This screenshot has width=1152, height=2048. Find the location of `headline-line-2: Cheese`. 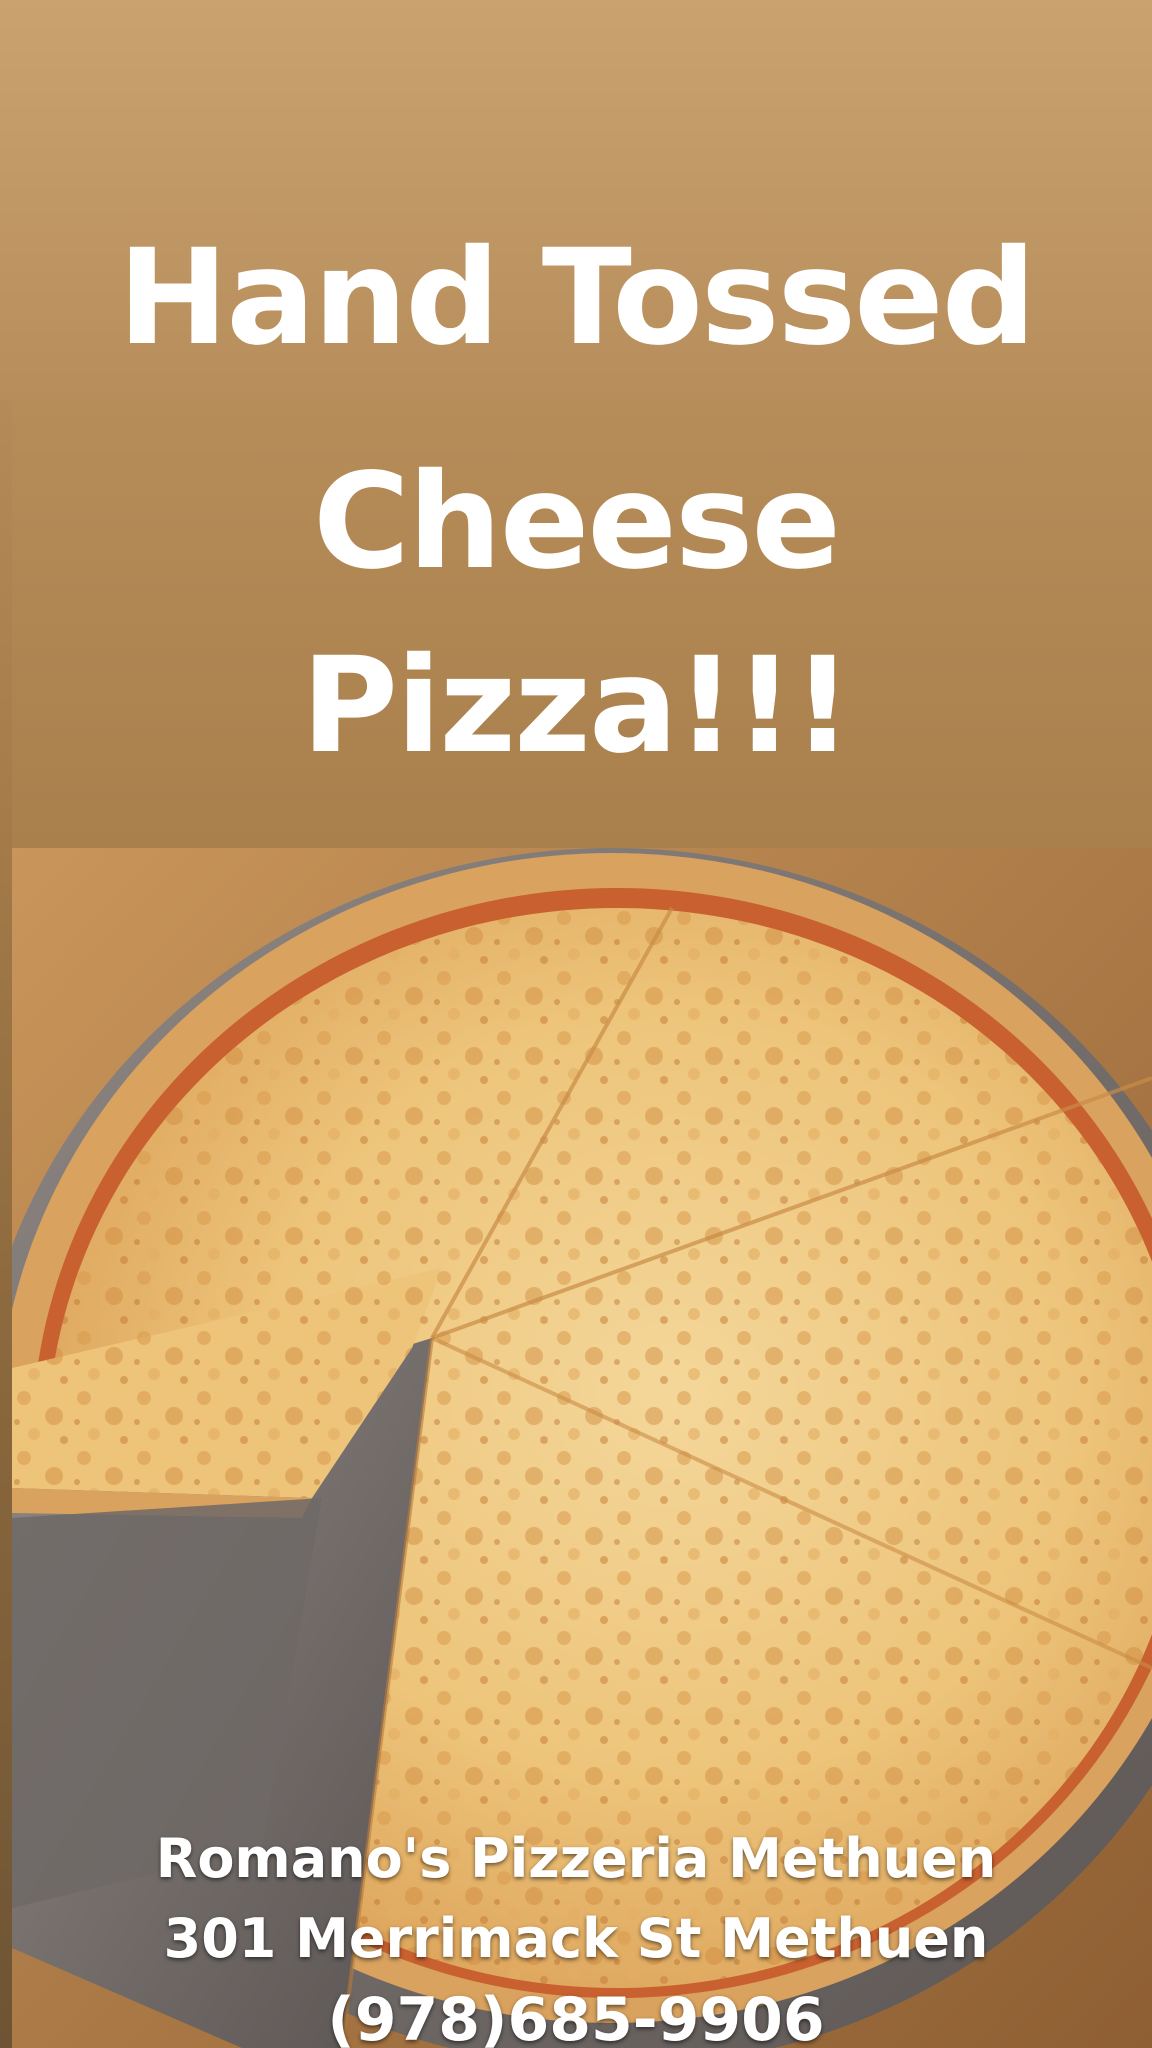

headline-line-2: Cheese is located at coordinates (577, 522).